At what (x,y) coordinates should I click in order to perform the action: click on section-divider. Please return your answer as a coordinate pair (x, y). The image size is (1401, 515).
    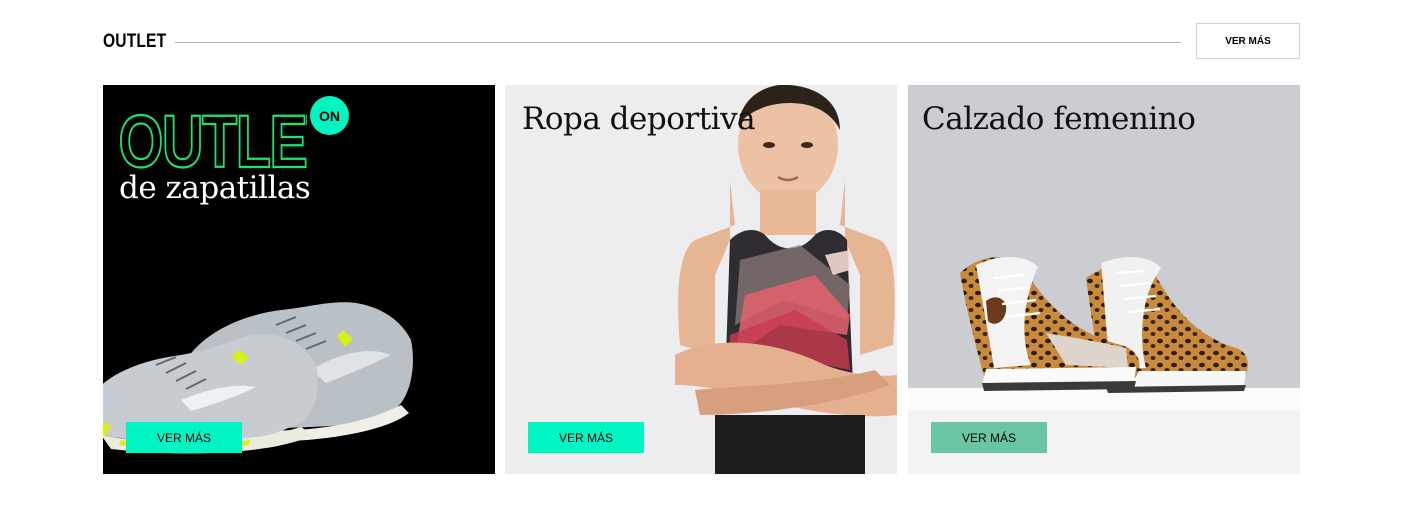
    Looking at the image, I should click on (678, 42).